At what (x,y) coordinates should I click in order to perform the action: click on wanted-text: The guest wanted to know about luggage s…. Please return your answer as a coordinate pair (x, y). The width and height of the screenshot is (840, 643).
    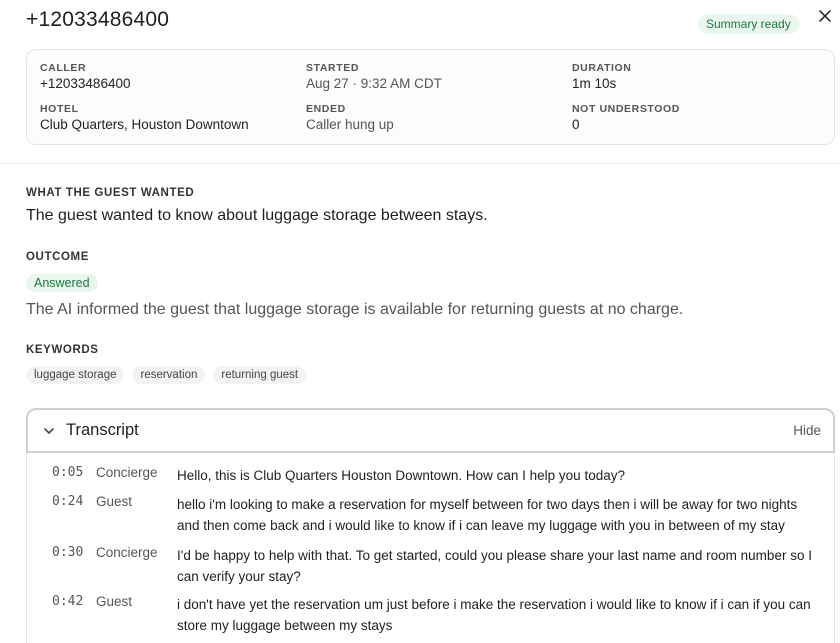
    Looking at the image, I should click on (257, 215).